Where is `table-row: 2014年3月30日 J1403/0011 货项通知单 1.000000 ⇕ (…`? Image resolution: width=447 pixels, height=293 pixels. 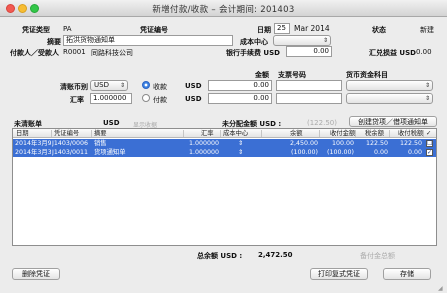 table-row: 2014年3月30日 J1403/0011 货项通知单 1.000000 ⇕ (… is located at coordinates (224, 152).